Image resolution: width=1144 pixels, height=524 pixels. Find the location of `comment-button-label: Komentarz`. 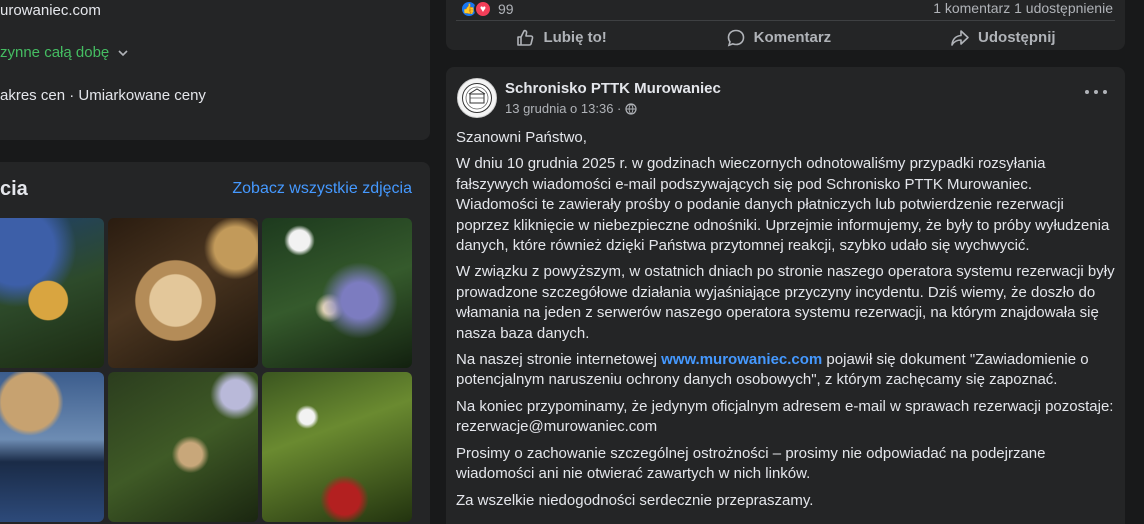

comment-button-label: Komentarz is located at coordinates (792, 37).